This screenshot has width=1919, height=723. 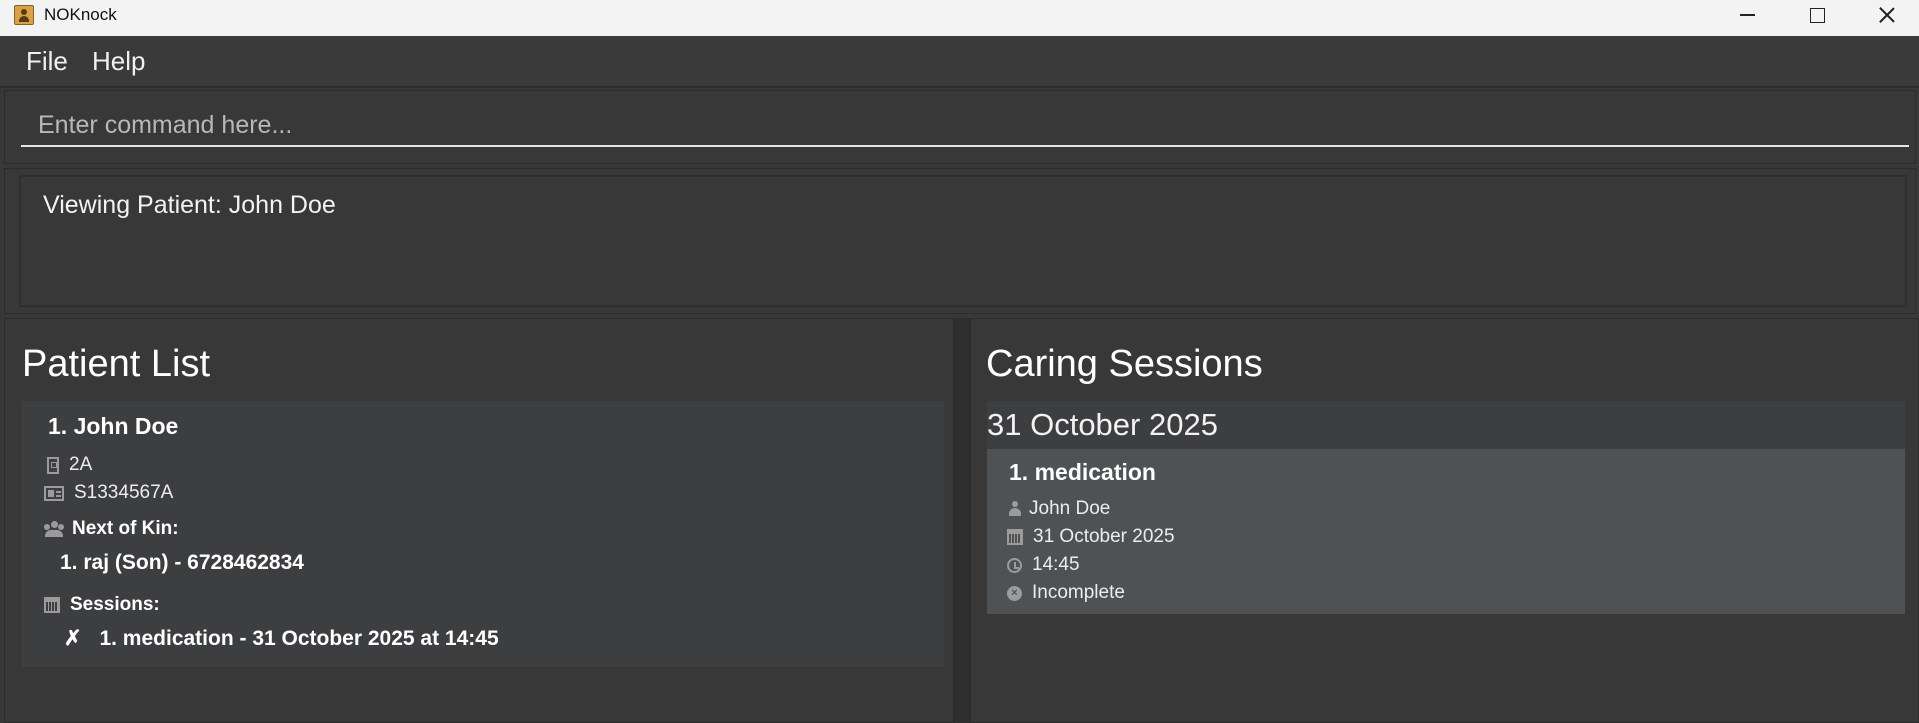 I want to click on x-circle-icon: ×, so click(x=1014, y=593).